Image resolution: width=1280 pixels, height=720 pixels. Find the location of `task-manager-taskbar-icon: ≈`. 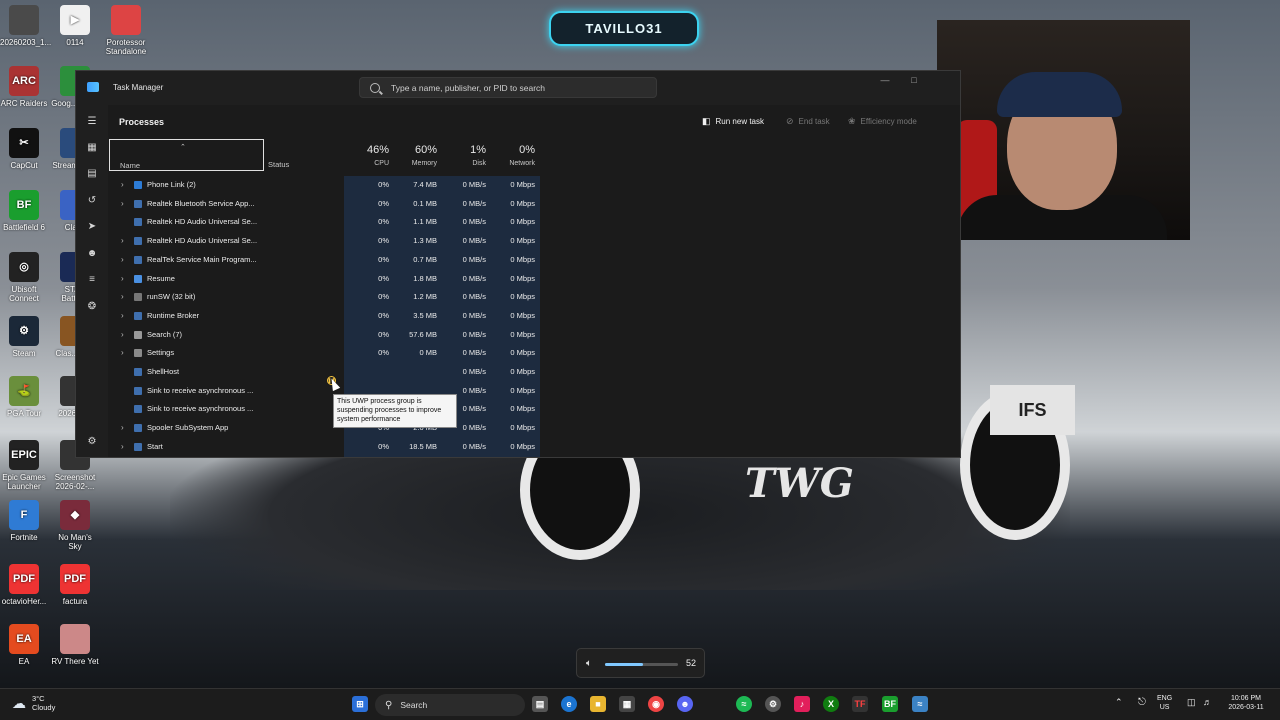

task-manager-taskbar-icon: ≈ is located at coordinates (920, 704).